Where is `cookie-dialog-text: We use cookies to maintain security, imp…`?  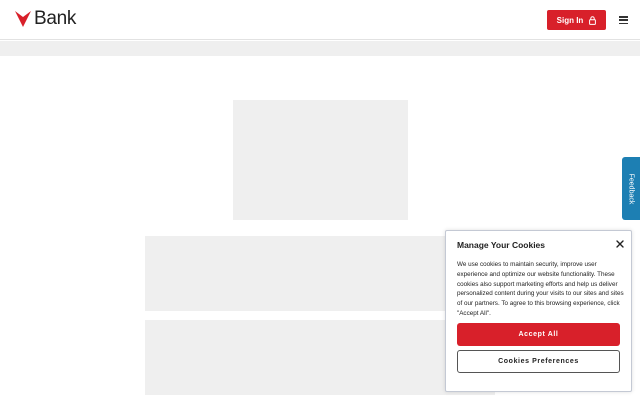
cookie-dialog-text: We use cookies to maintain security, imp… is located at coordinates (540, 289).